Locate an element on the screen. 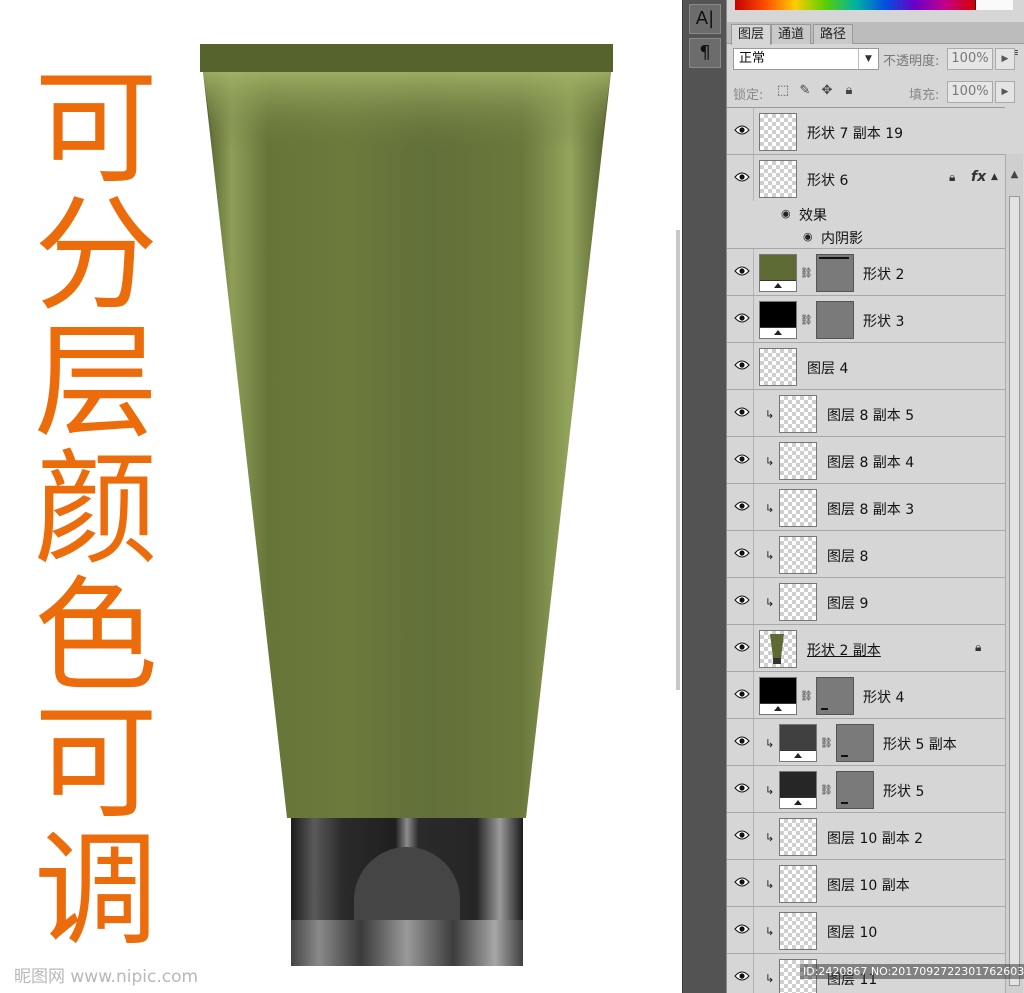  layer-list-scrollbar: ▲ is located at coordinates (1014, 573).